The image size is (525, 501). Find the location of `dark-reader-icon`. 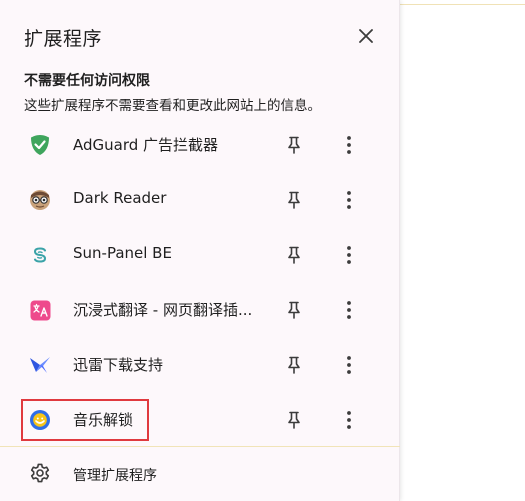

dark-reader-icon is located at coordinates (40, 200).